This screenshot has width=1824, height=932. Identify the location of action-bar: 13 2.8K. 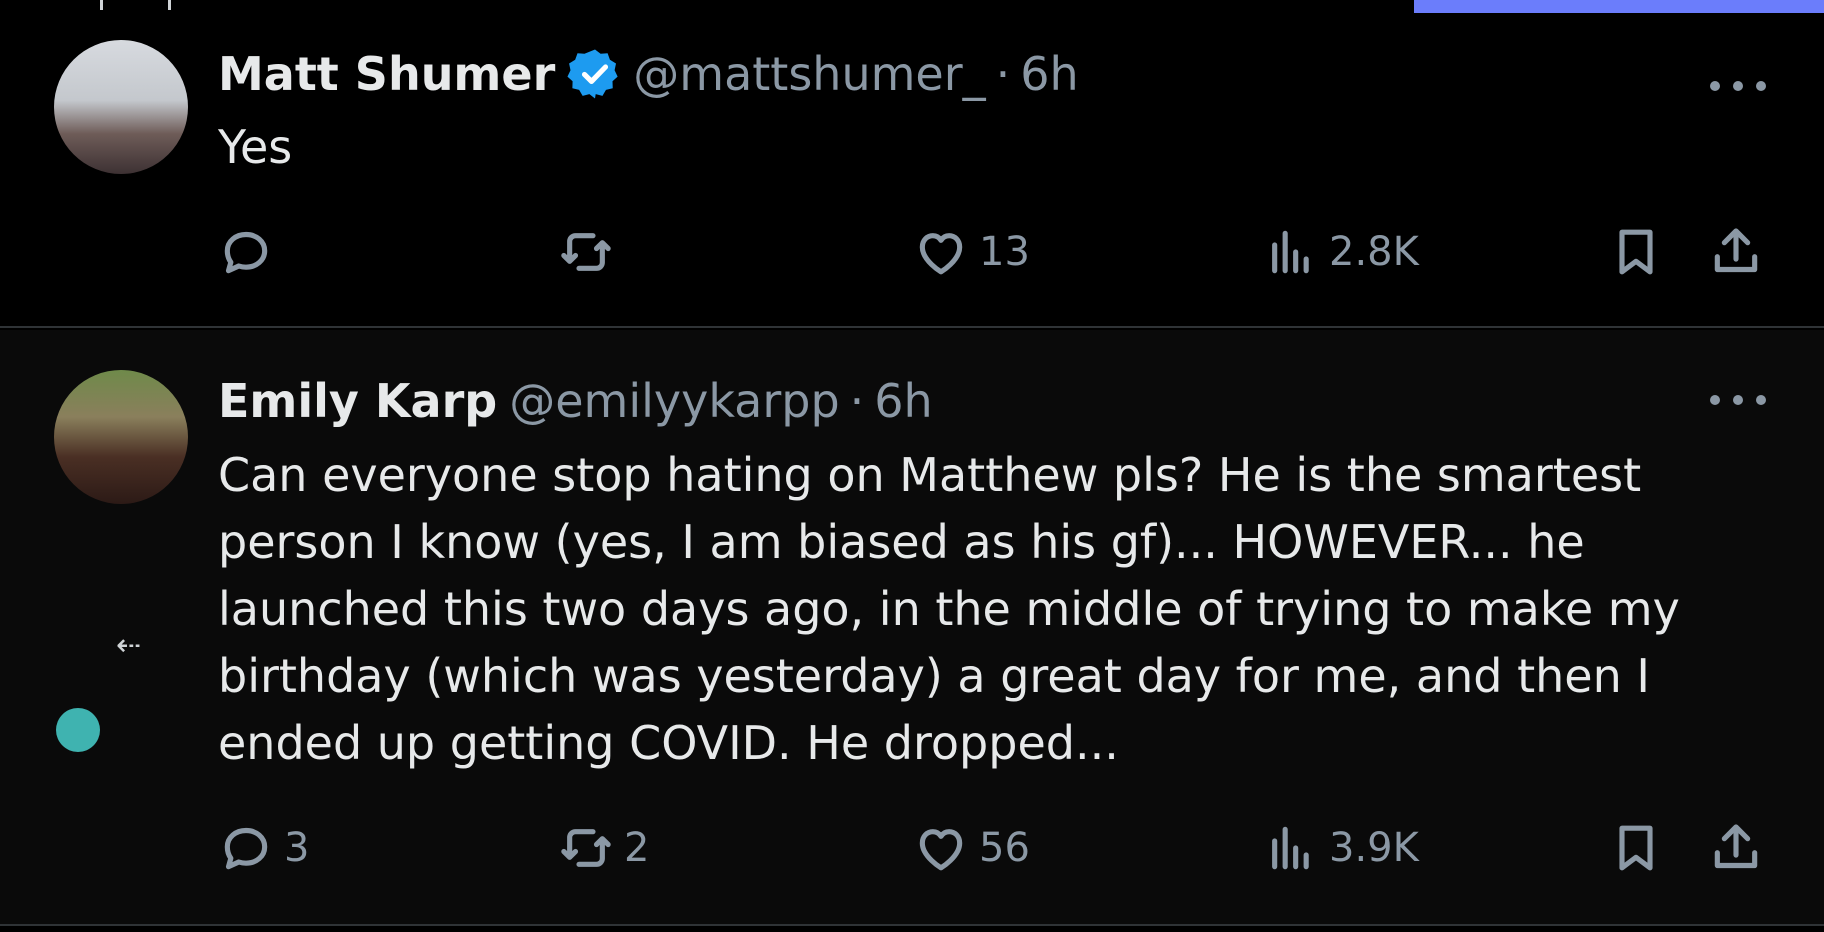
(994, 254).